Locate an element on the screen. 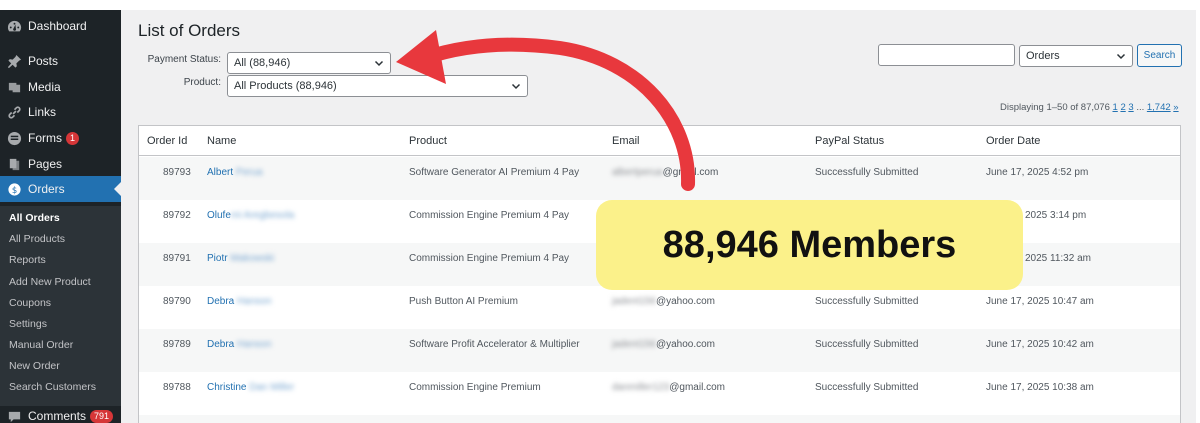  customer-name-link: Christine Dan Miller is located at coordinates (250, 387).